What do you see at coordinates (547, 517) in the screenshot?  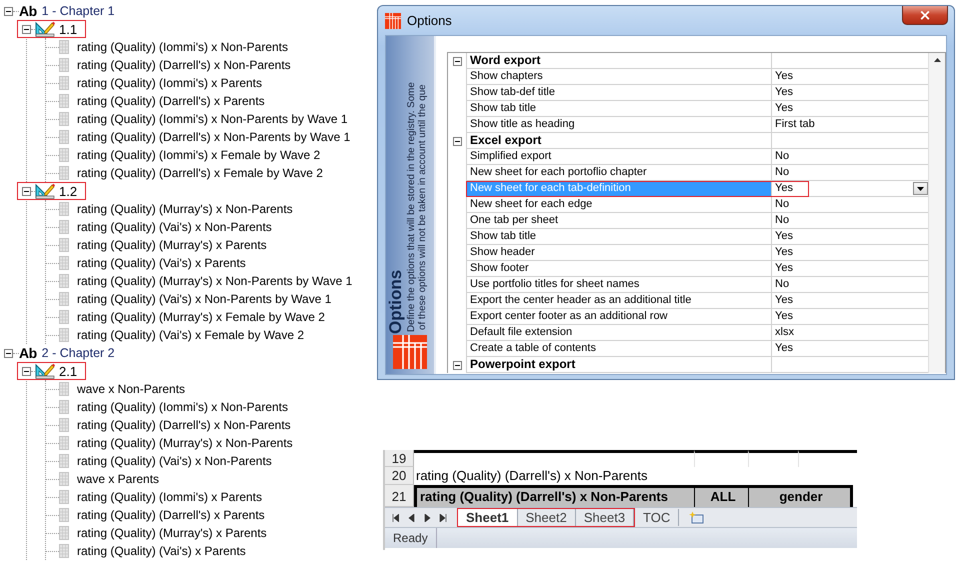 I see `sheet-tab: Sheet2` at bounding box center [547, 517].